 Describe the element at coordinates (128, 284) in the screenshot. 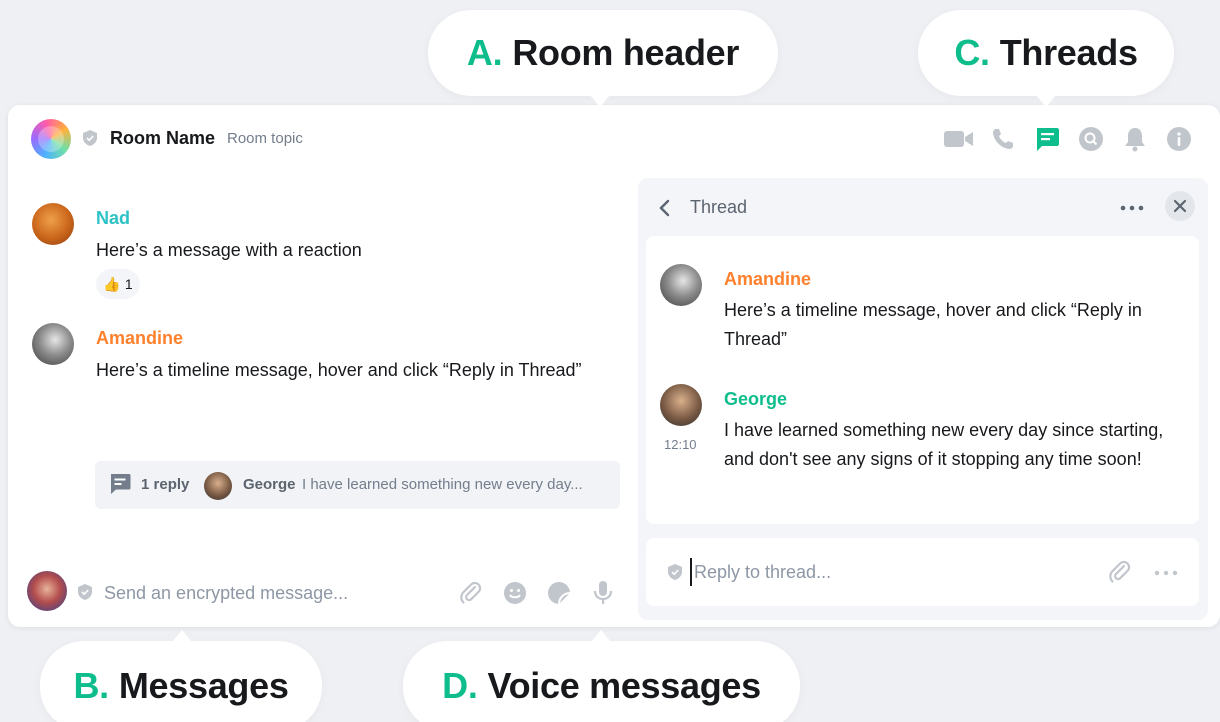

I see `reaction-count: 1` at that location.